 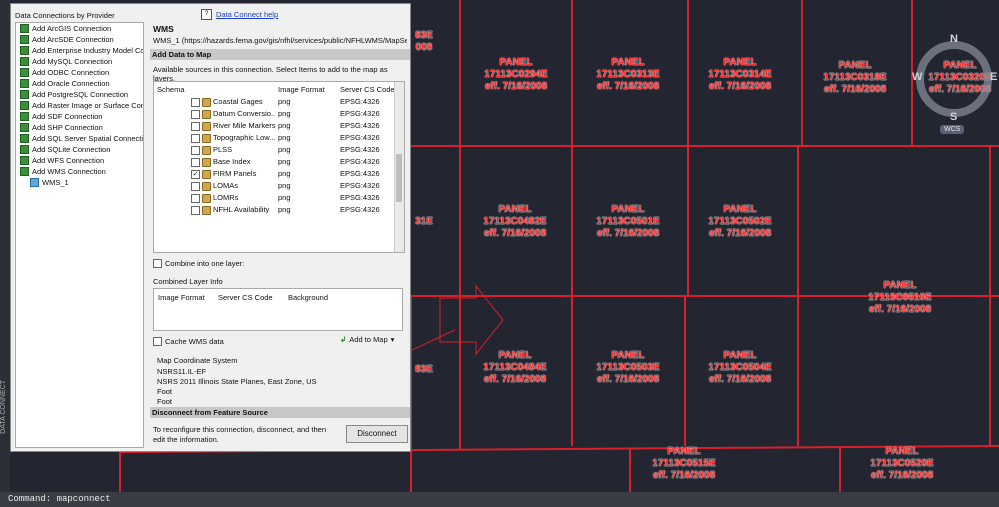 I want to click on provider-item: Add ODBC Connection, so click(x=79, y=72).